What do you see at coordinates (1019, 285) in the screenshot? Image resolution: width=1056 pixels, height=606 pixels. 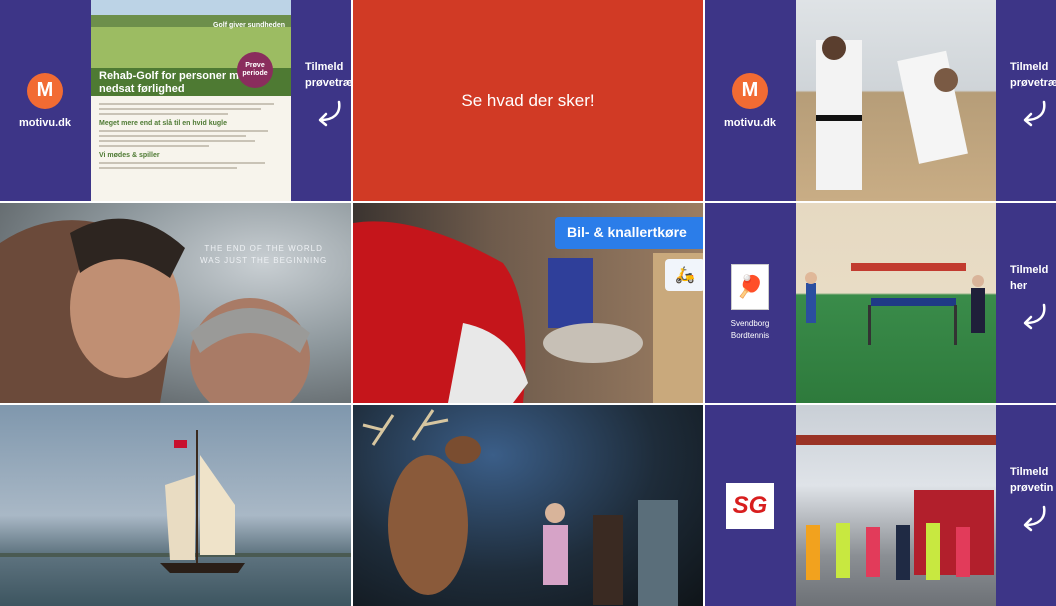 I see `cta-line-2: her` at bounding box center [1019, 285].